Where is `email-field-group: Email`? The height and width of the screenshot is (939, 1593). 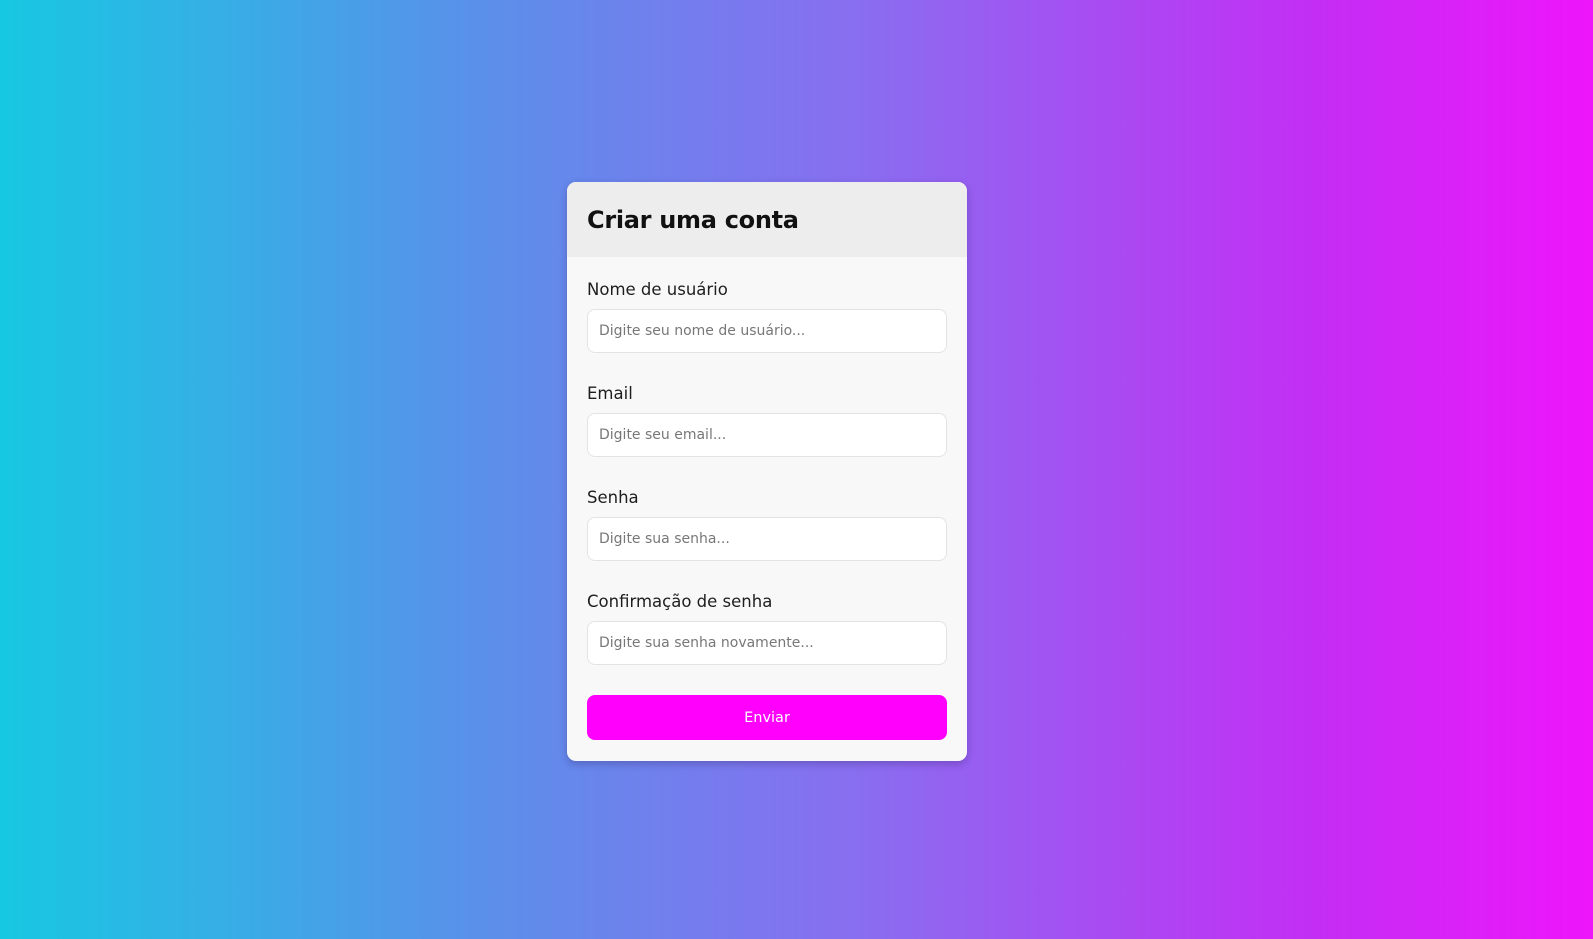
email-field-group: Email is located at coordinates (767, 420).